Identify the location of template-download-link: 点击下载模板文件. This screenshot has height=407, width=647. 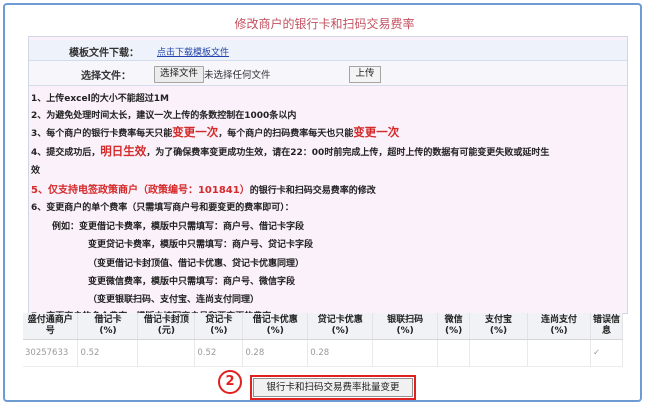
(193, 51).